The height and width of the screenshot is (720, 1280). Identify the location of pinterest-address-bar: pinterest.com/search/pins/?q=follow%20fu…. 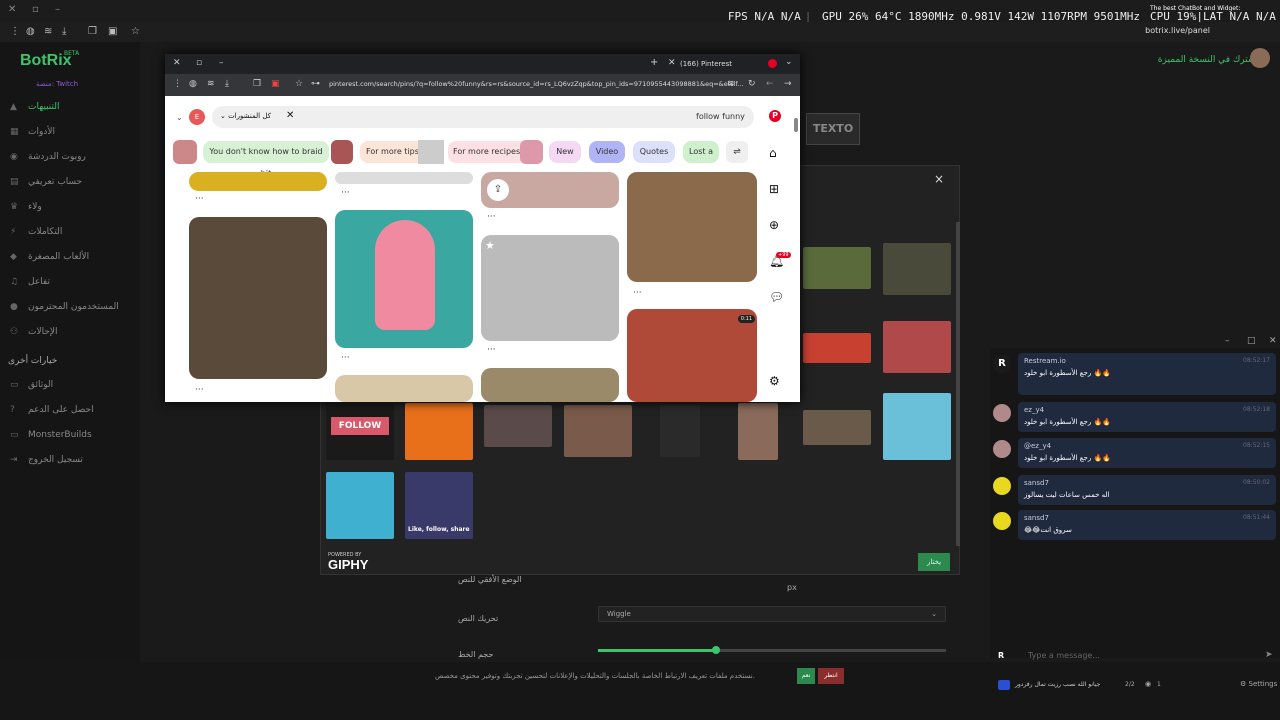
(536, 84).